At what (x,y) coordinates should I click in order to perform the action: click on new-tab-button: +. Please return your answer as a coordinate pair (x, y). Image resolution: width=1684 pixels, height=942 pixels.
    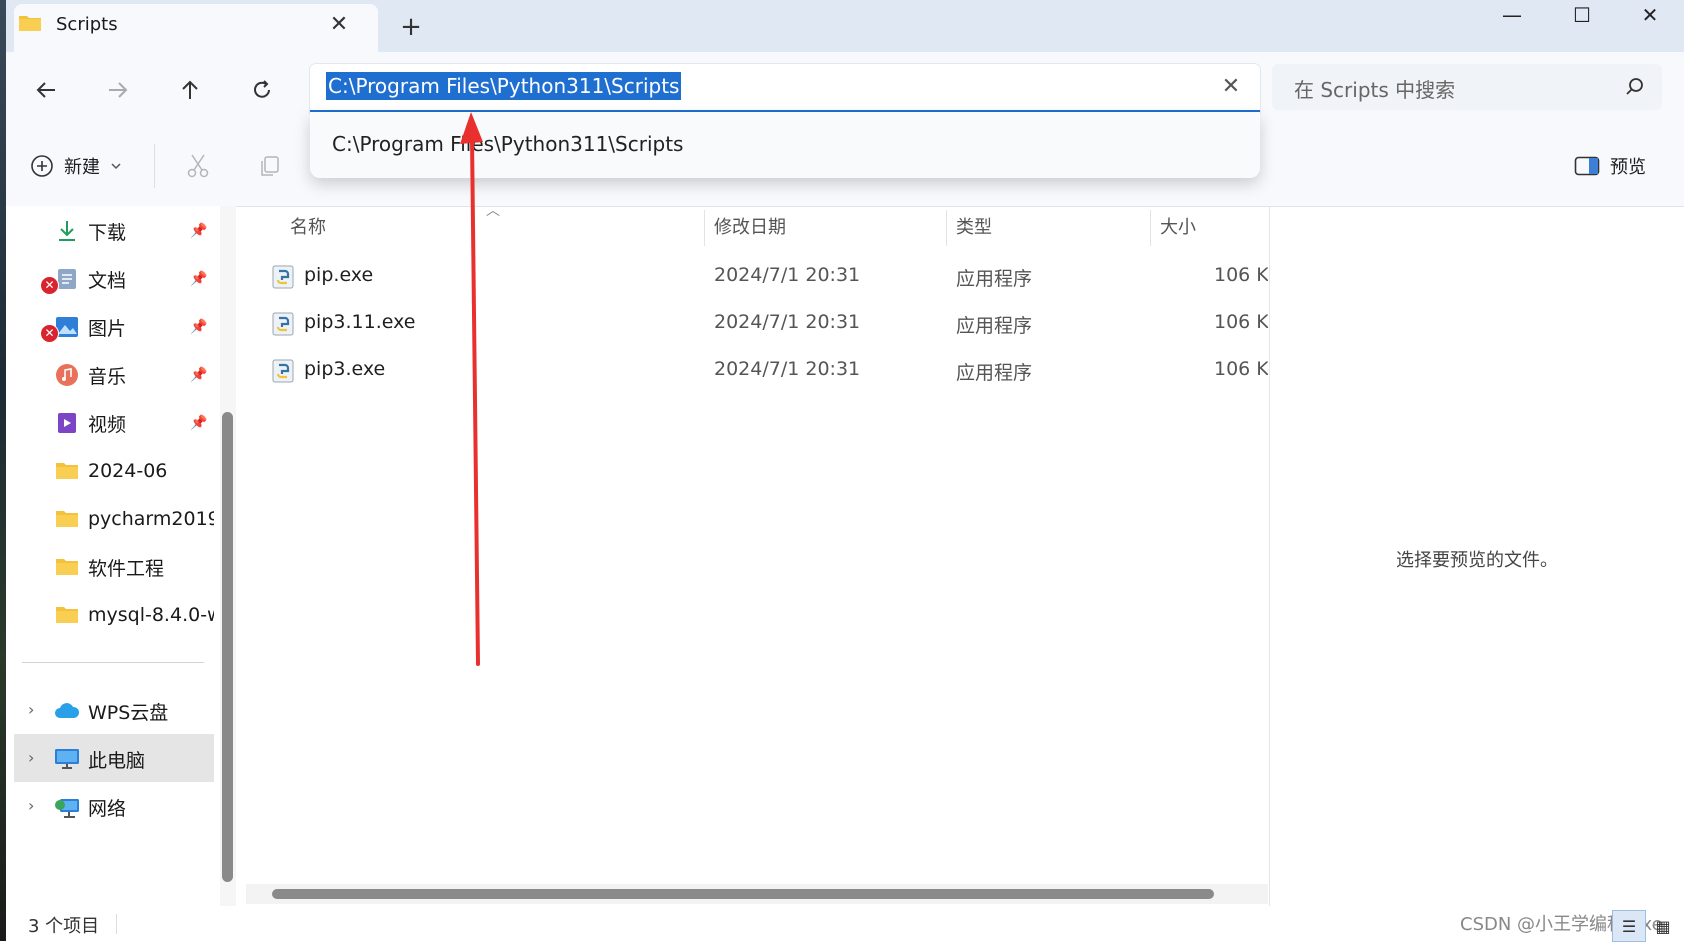
    Looking at the image, I should click on (411, 27).